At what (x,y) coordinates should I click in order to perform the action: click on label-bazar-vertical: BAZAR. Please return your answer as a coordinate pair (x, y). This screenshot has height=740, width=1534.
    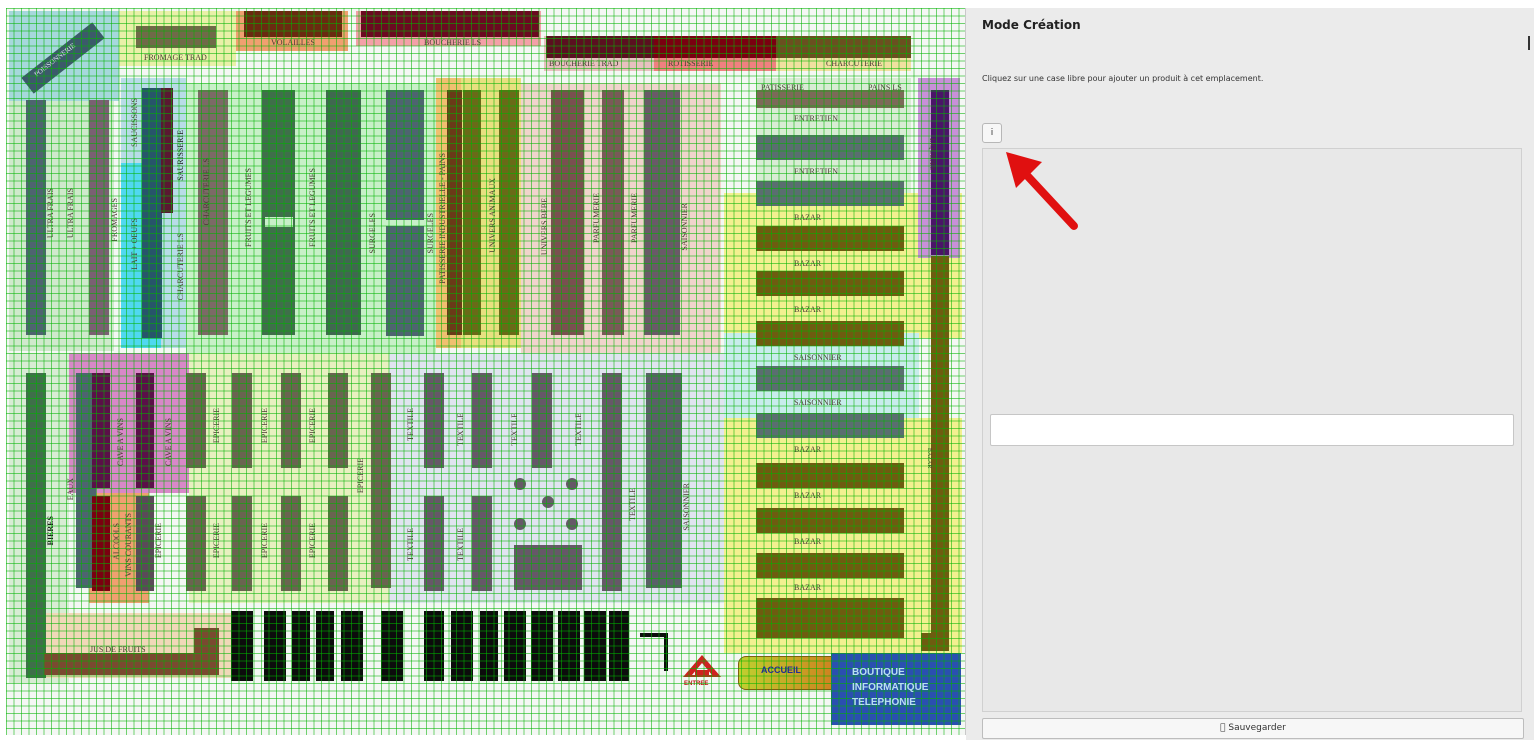
    Looking at the image, I should click on (929, 458).